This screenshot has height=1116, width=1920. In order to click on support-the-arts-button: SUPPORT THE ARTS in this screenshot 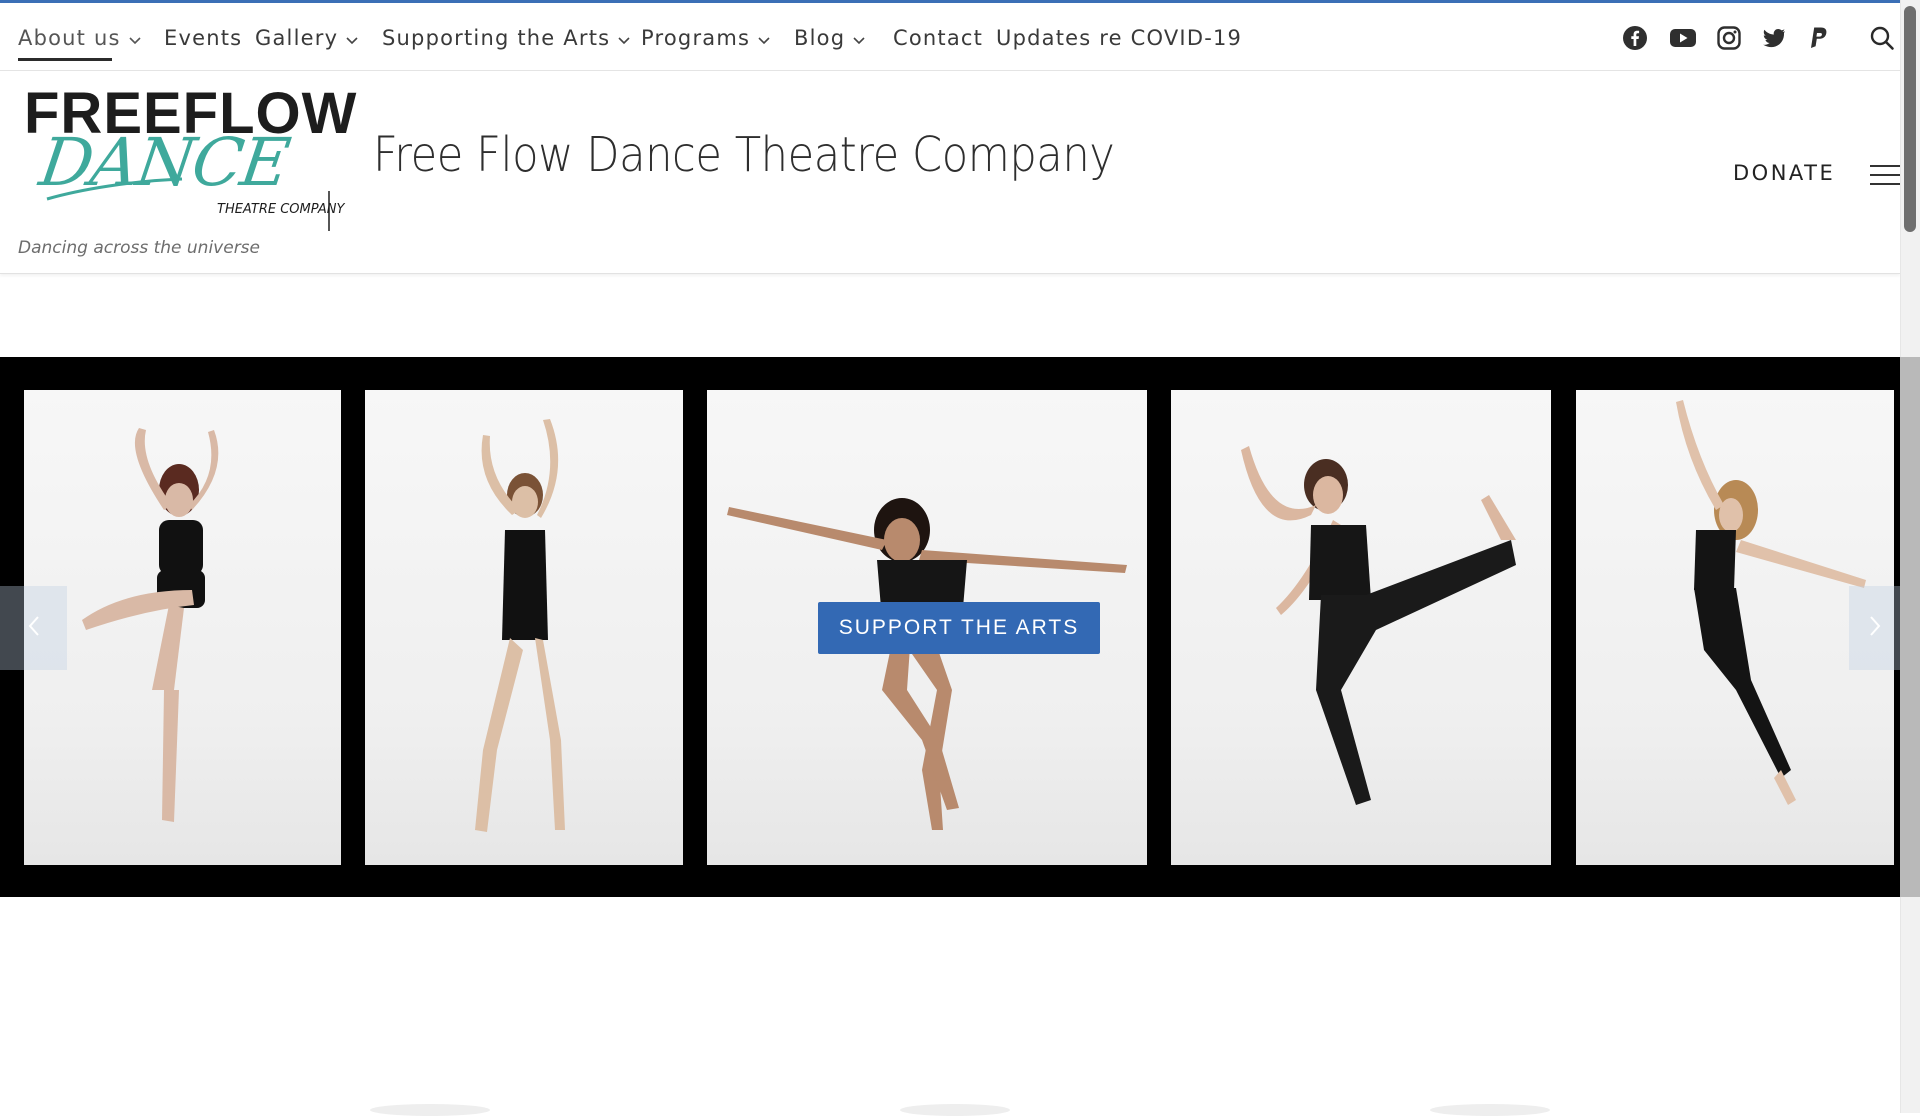, I will do `click(959, 628)`.